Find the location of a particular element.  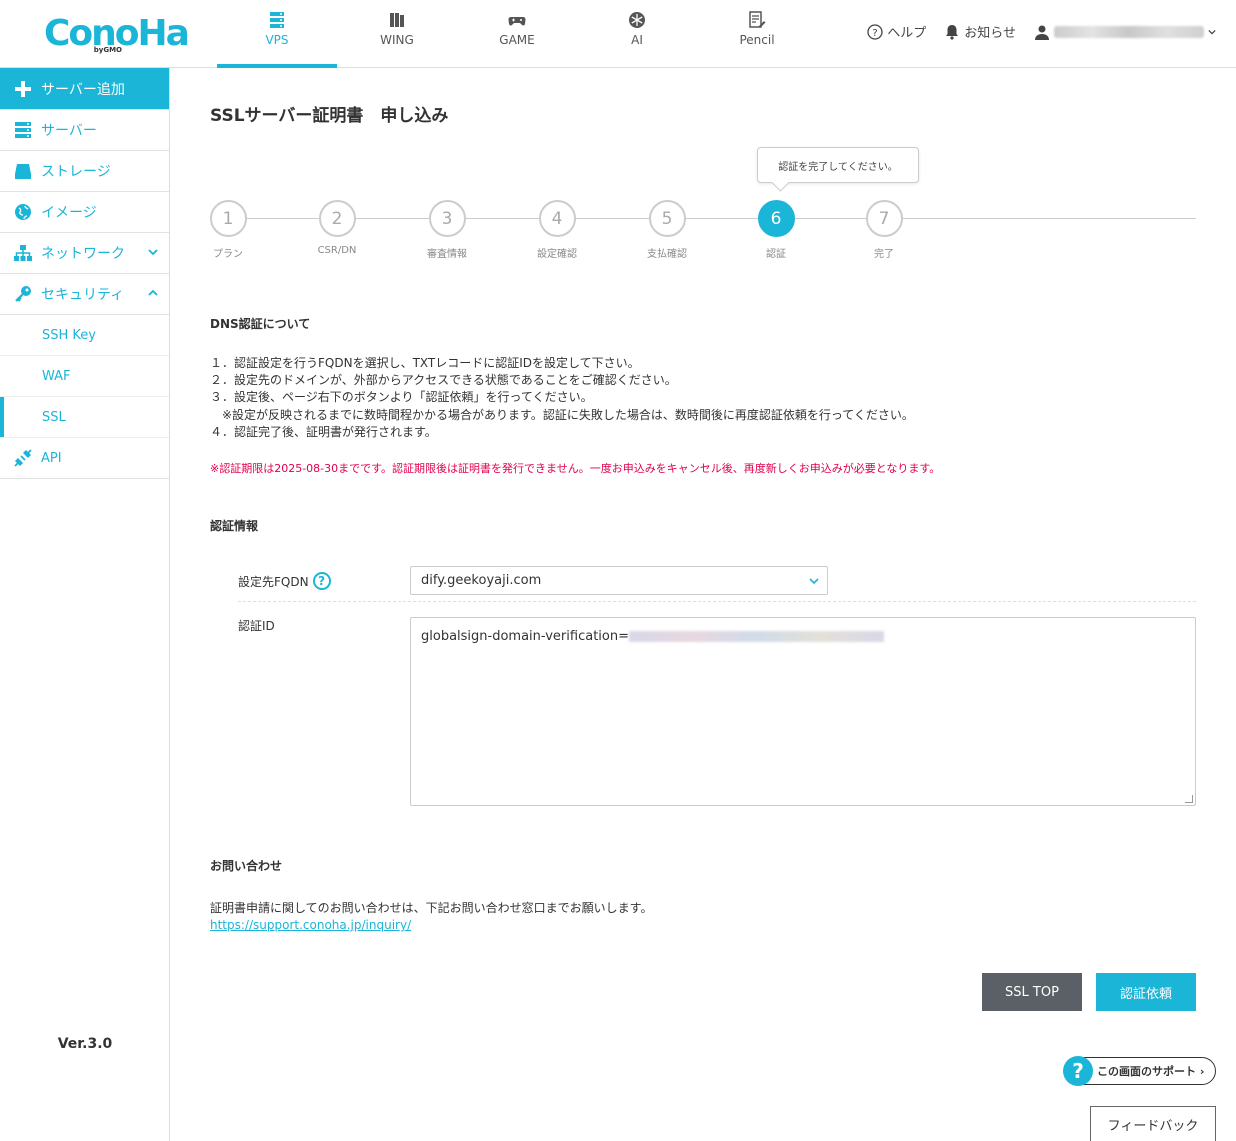

nav-pencil: Pencil is located at coordinates (757, 34).